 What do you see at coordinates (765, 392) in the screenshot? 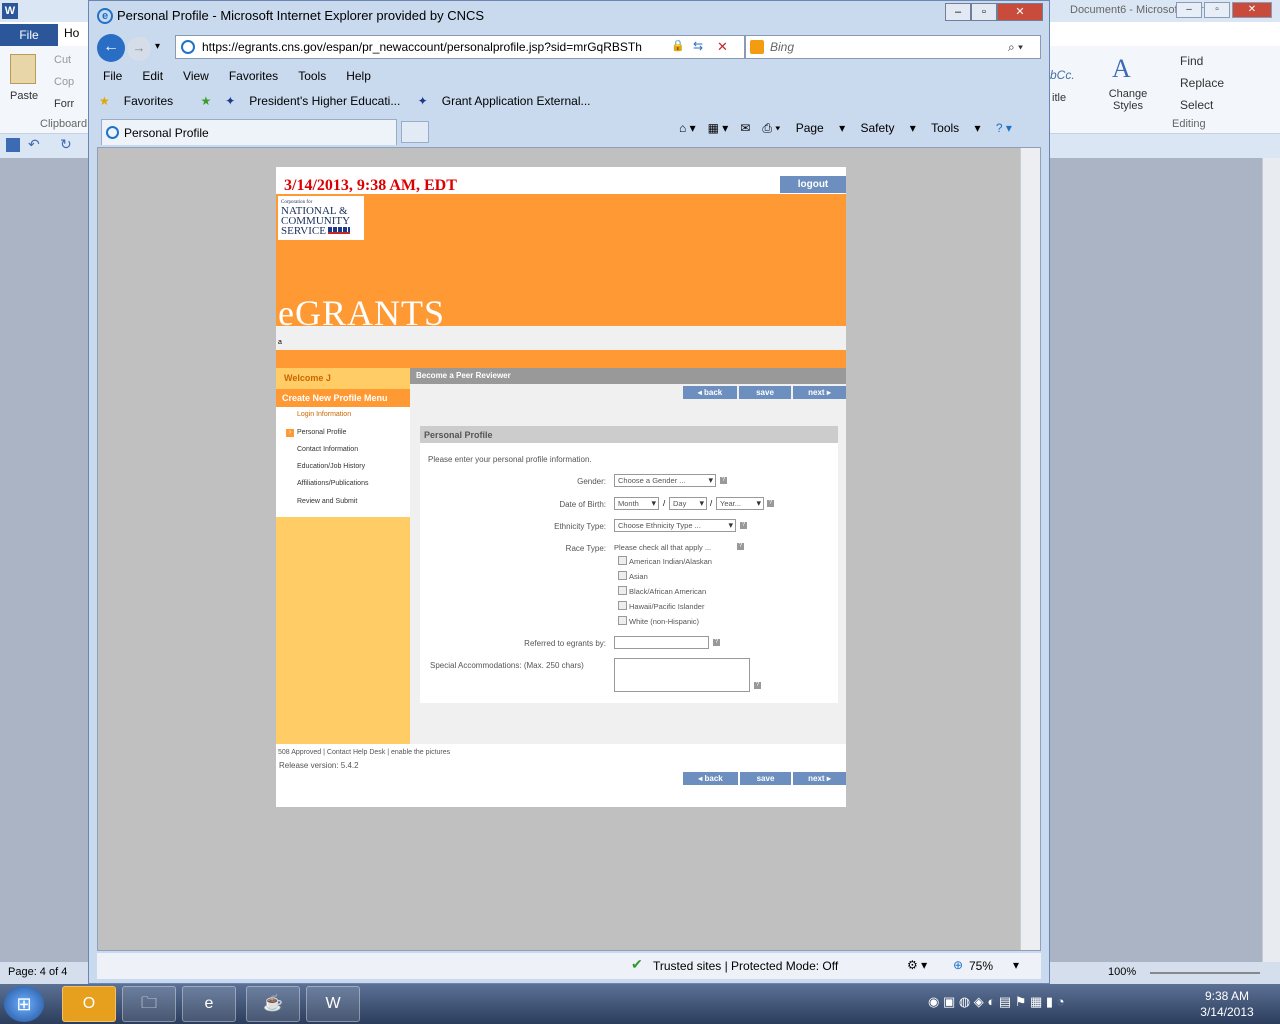
I see `save-button-top: save` at bounding box center [765, 392].